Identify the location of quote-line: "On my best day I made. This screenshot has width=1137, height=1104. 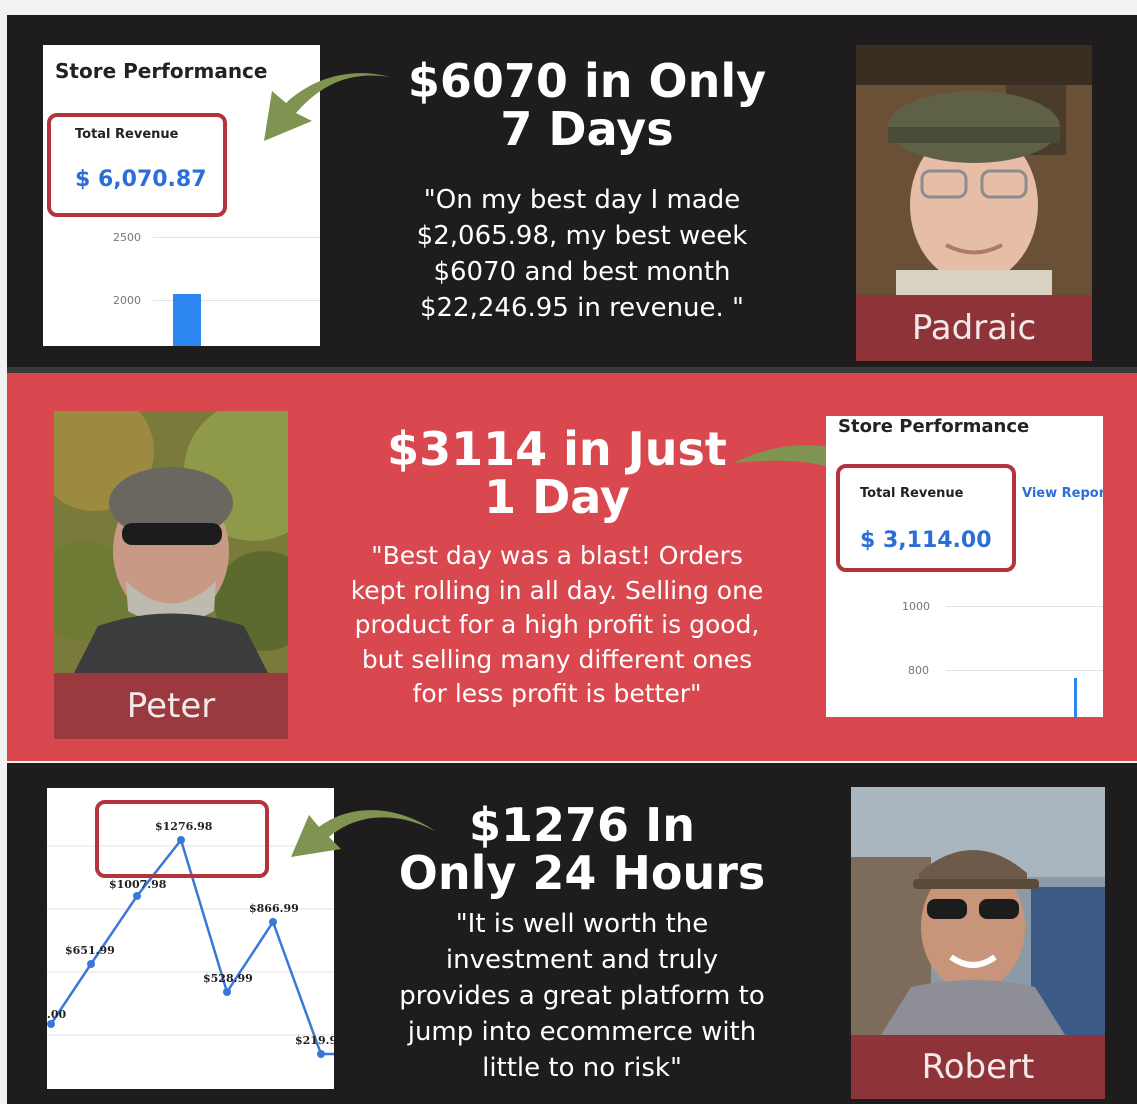
(582, 200).